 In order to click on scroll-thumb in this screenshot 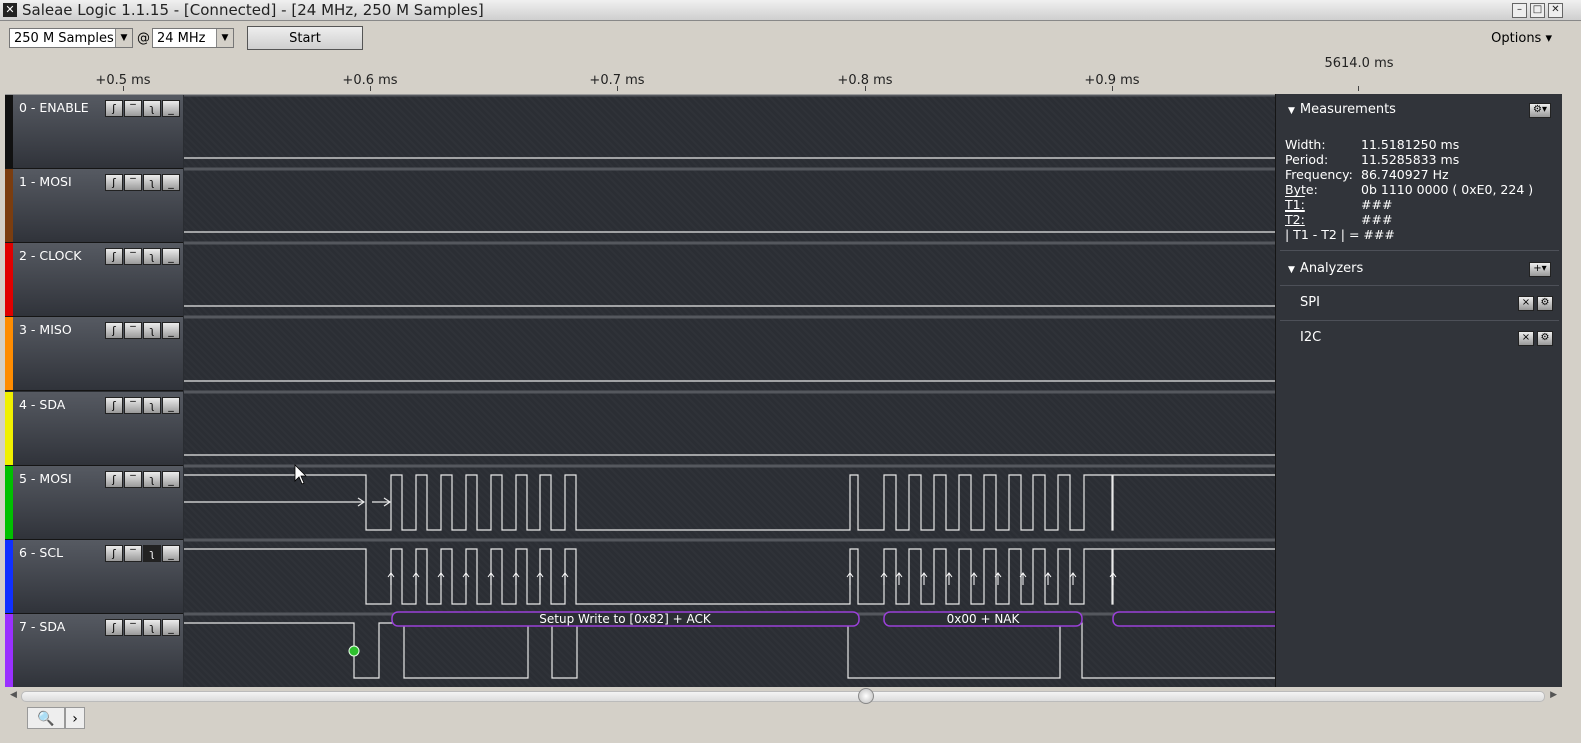, I will do `click(866, 696)`.